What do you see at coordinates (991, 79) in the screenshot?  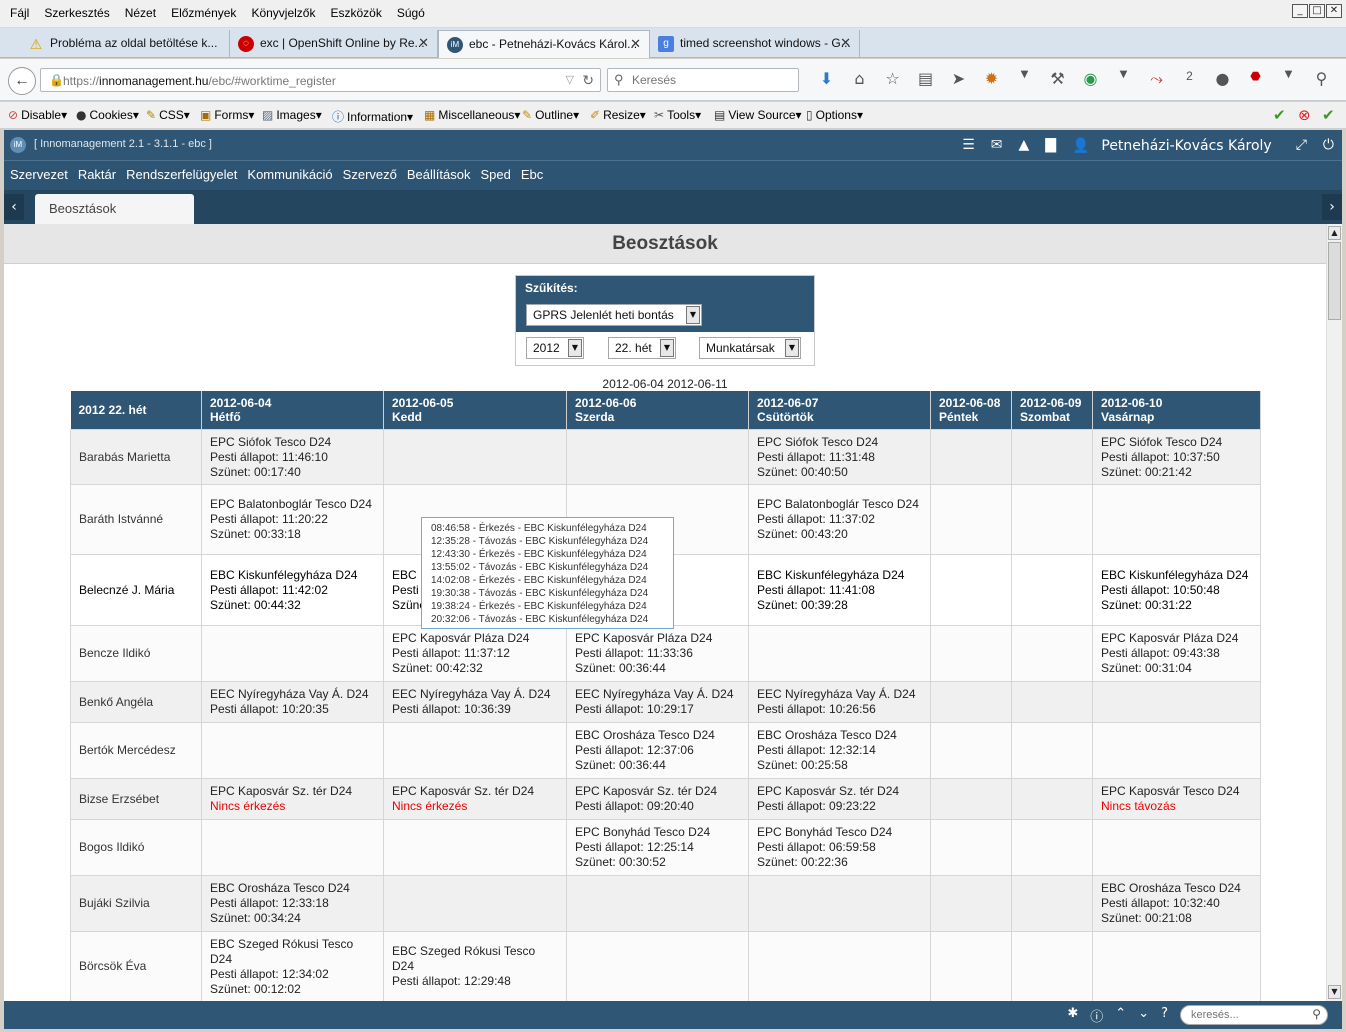 I see `extension-icon: ✹` at bounding box center [991, 79].